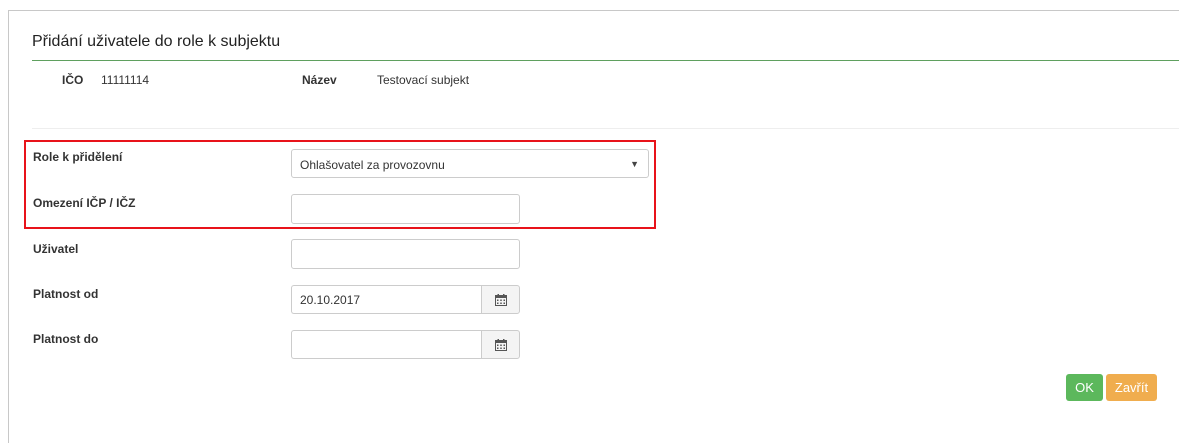 Image resolution: width=1179 pixels, height=443 pixels. Describe the element at coordinates (125, 80) in the screenshot. I see `ico-value: 11111114` at that location.